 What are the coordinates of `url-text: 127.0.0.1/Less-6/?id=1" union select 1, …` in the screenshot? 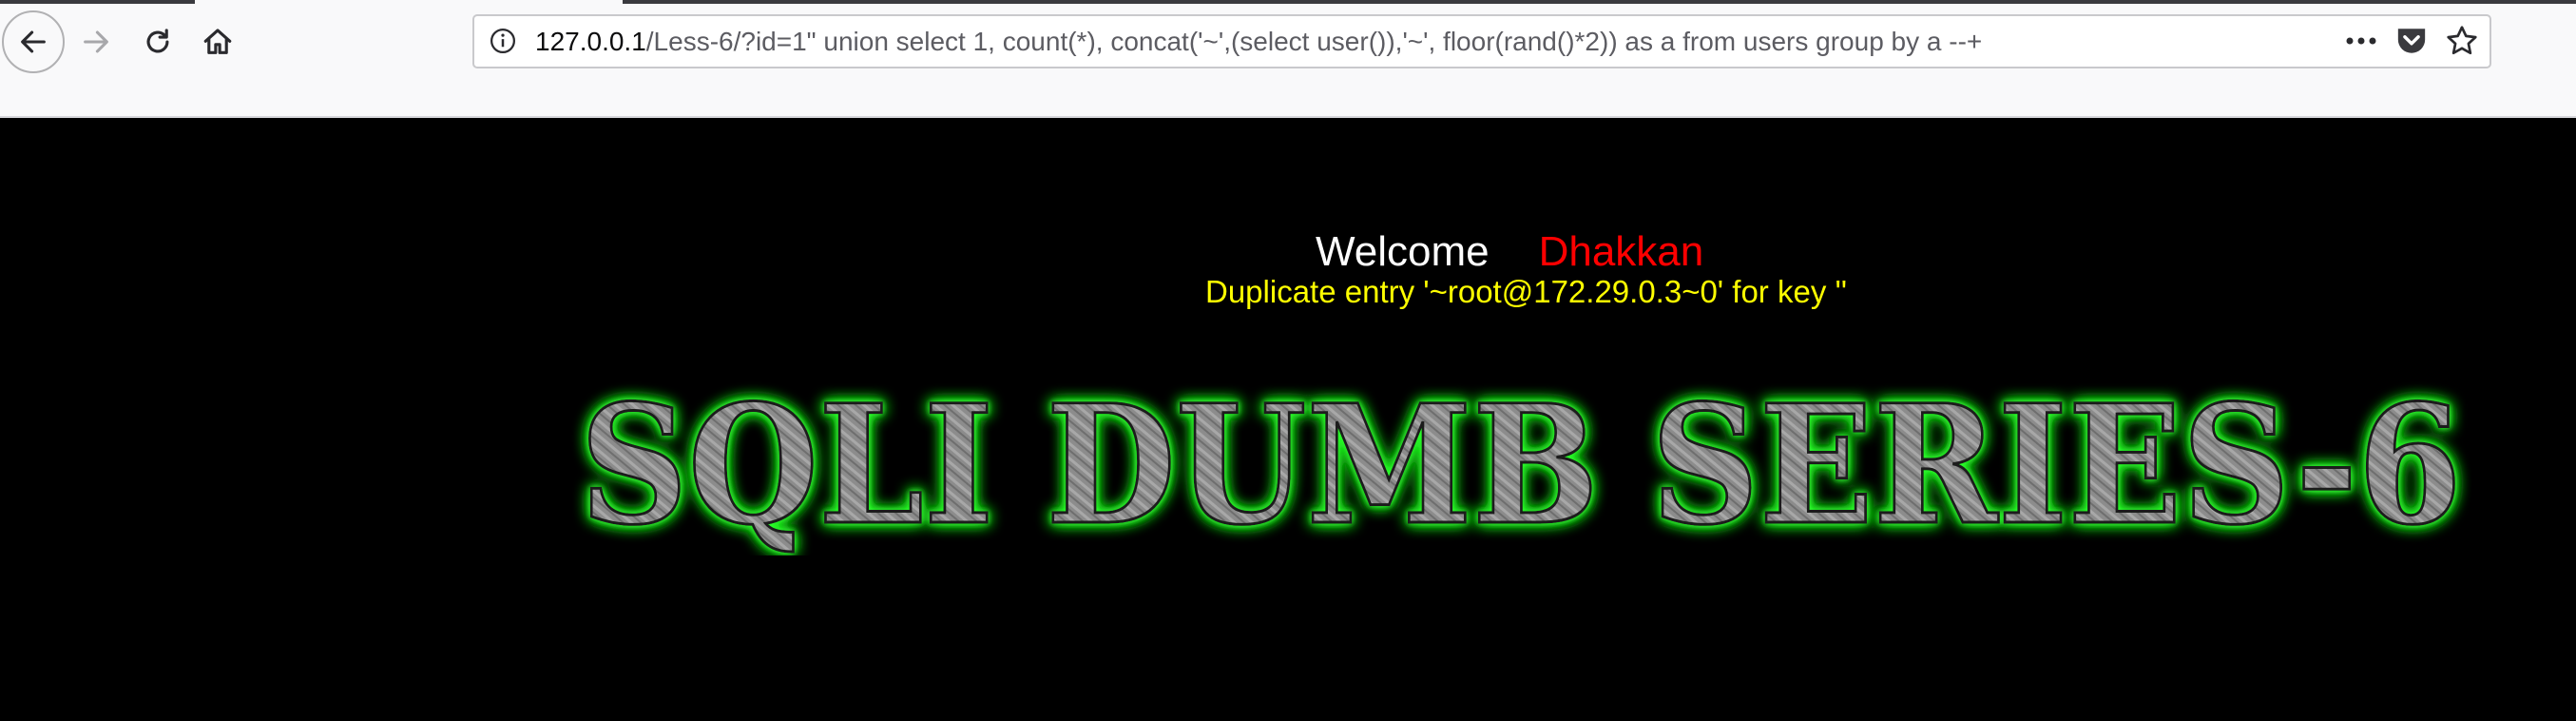 It's located at (1259, 42).